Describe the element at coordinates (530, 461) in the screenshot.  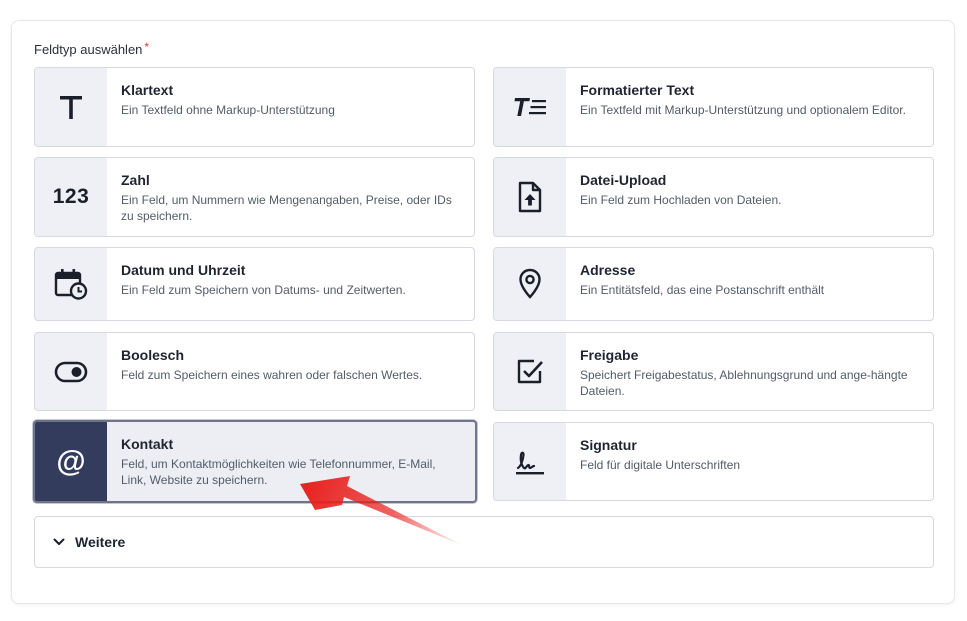
I see `signature-icon` at that location.